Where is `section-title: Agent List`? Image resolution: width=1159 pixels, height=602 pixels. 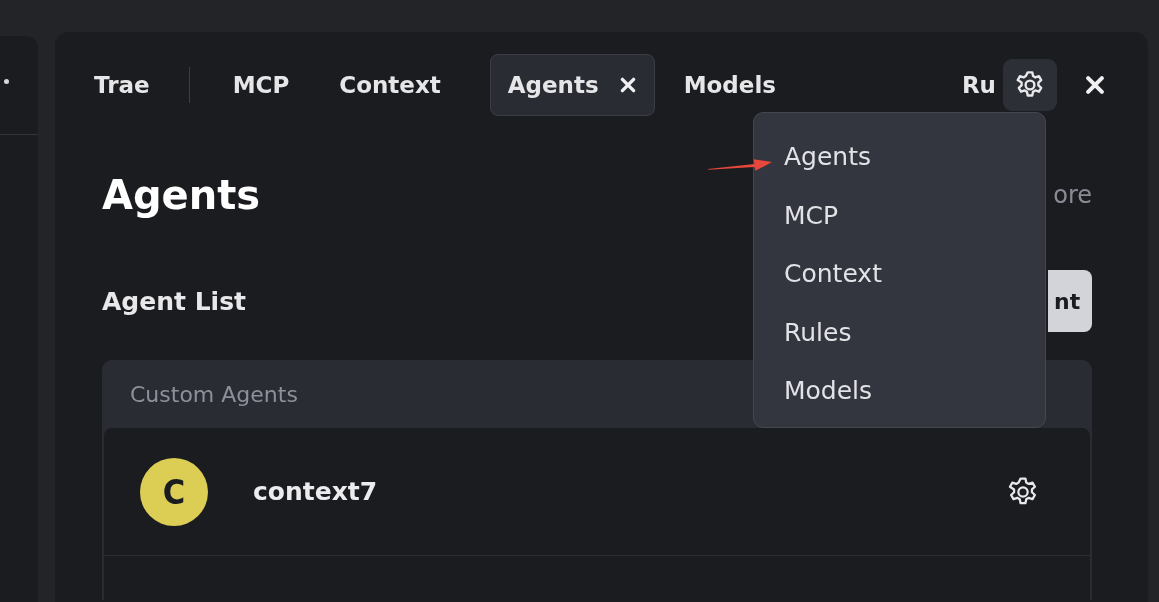
section-title: Agent List is located at coordinates (174, 301).